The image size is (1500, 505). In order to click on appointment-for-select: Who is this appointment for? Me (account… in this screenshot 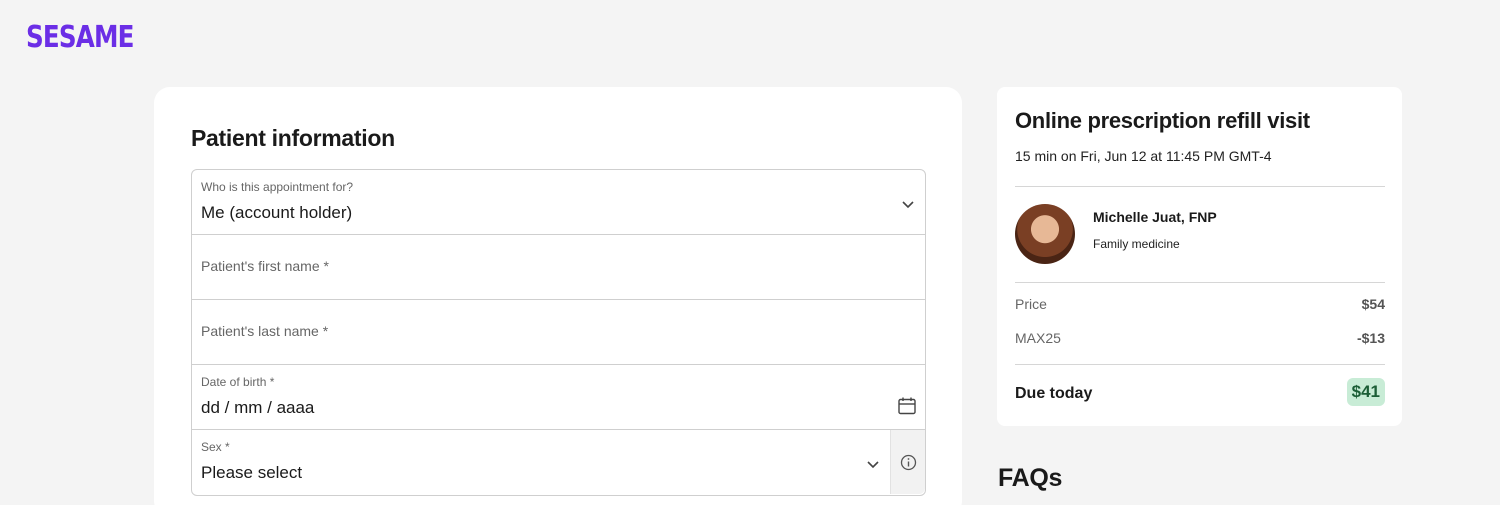, I will do `click(558, 202)`.